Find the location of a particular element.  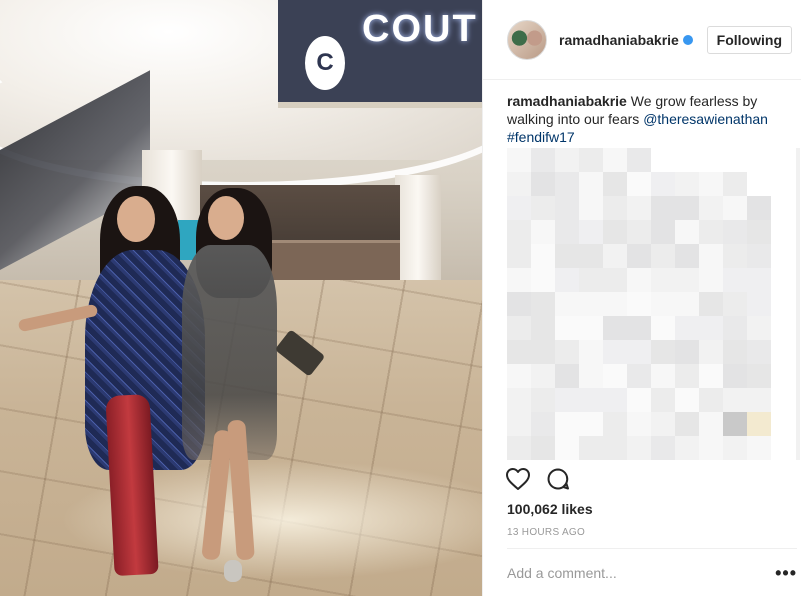

post-header: ramadhaniabakrie Following is located at coordinates (642, 40).